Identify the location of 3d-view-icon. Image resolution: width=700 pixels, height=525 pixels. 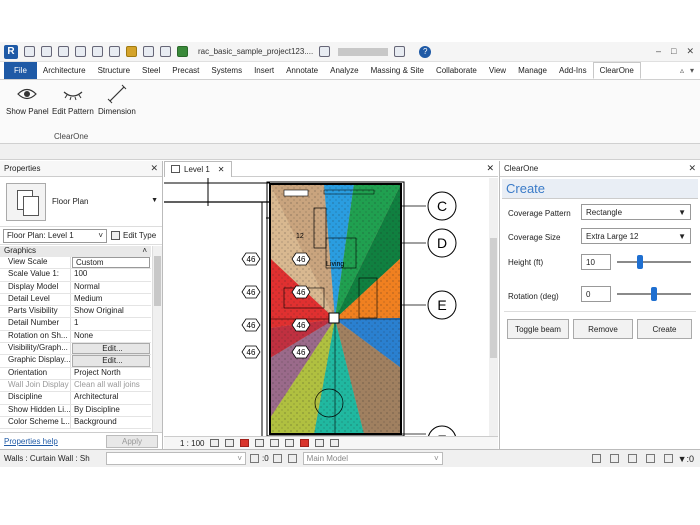
(165, 51).